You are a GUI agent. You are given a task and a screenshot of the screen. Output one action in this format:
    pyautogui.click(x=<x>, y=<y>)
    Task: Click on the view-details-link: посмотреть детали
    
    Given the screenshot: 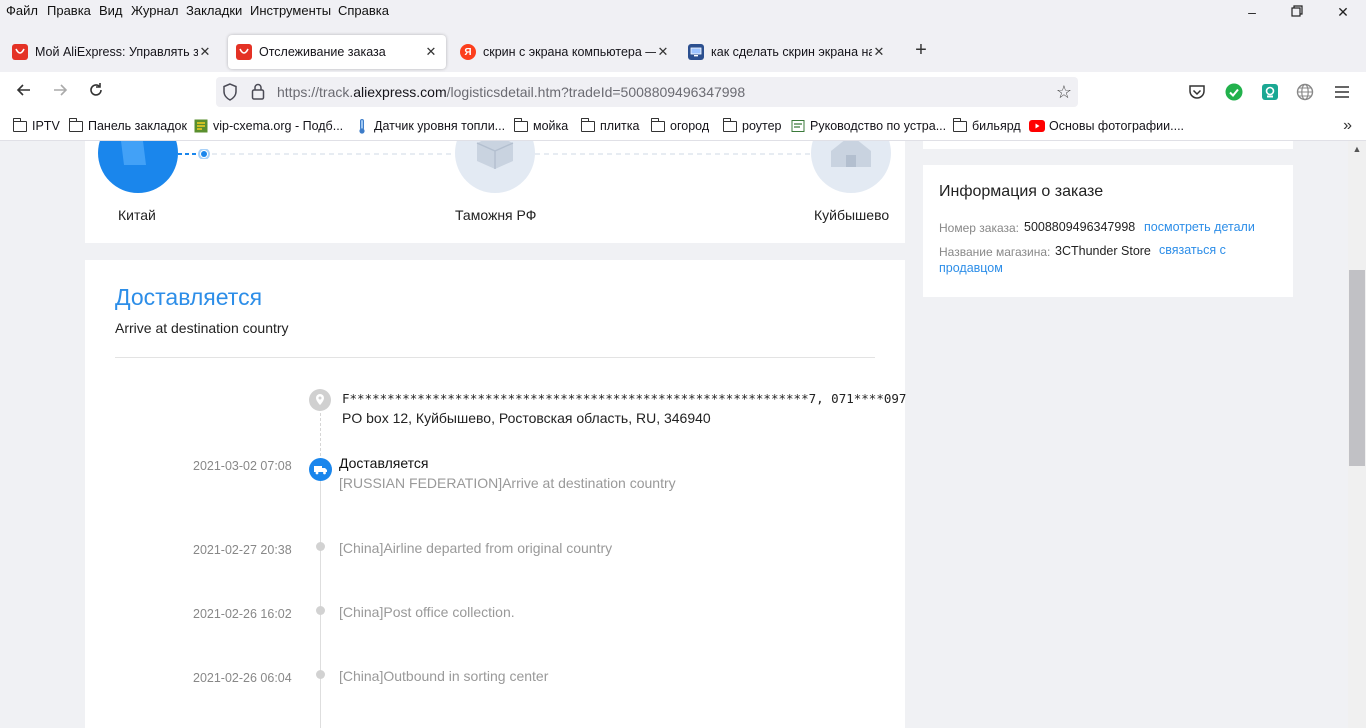 What is the action you would take?
    pyautogui.click(x=1199, y=227)
    